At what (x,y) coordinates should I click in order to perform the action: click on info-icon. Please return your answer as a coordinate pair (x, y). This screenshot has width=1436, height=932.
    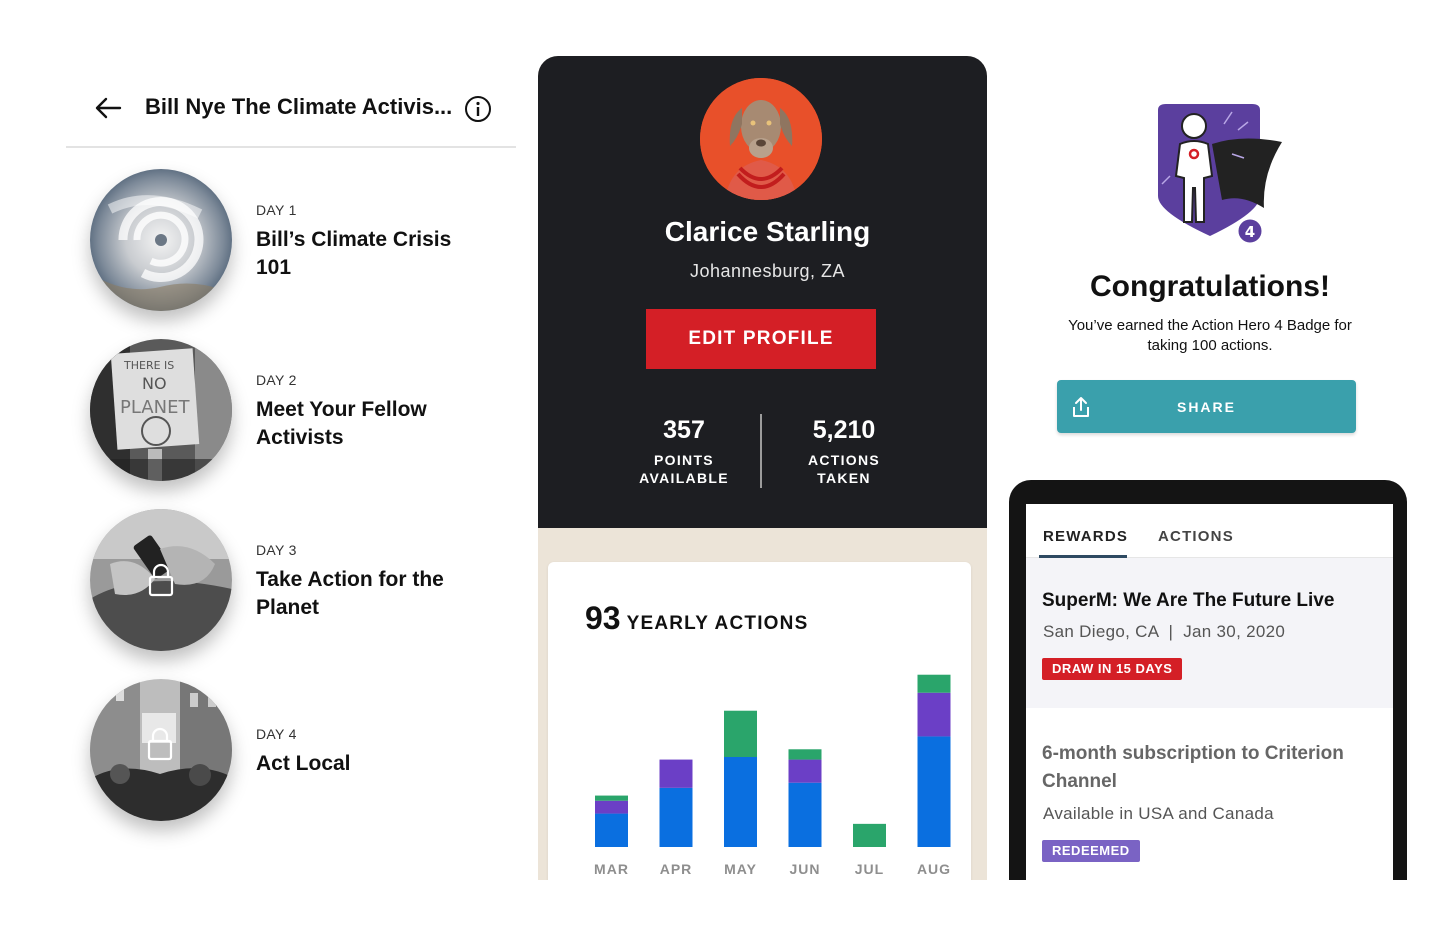
    Looking at the image, I should click on (478, 109).